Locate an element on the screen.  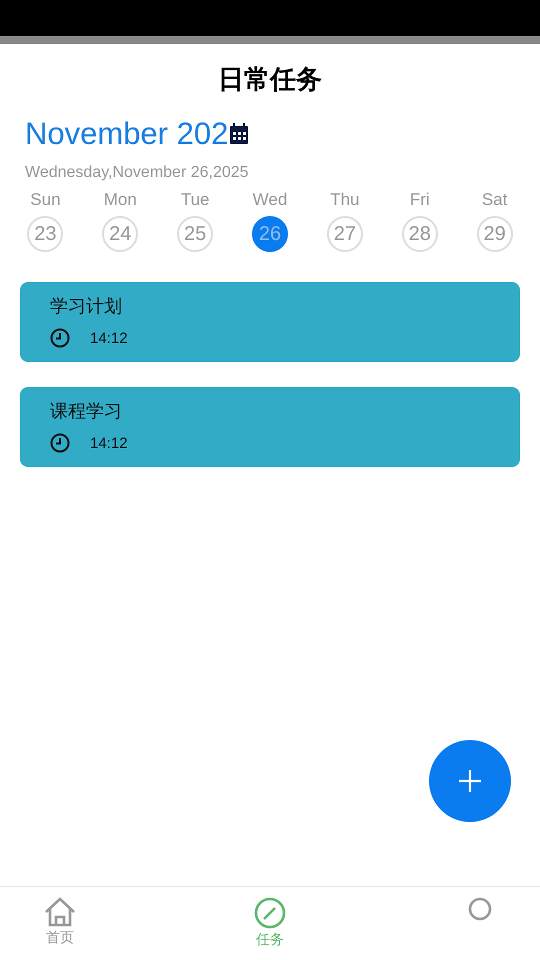
weekday-label: Sun is located at coordinates (45, 200).